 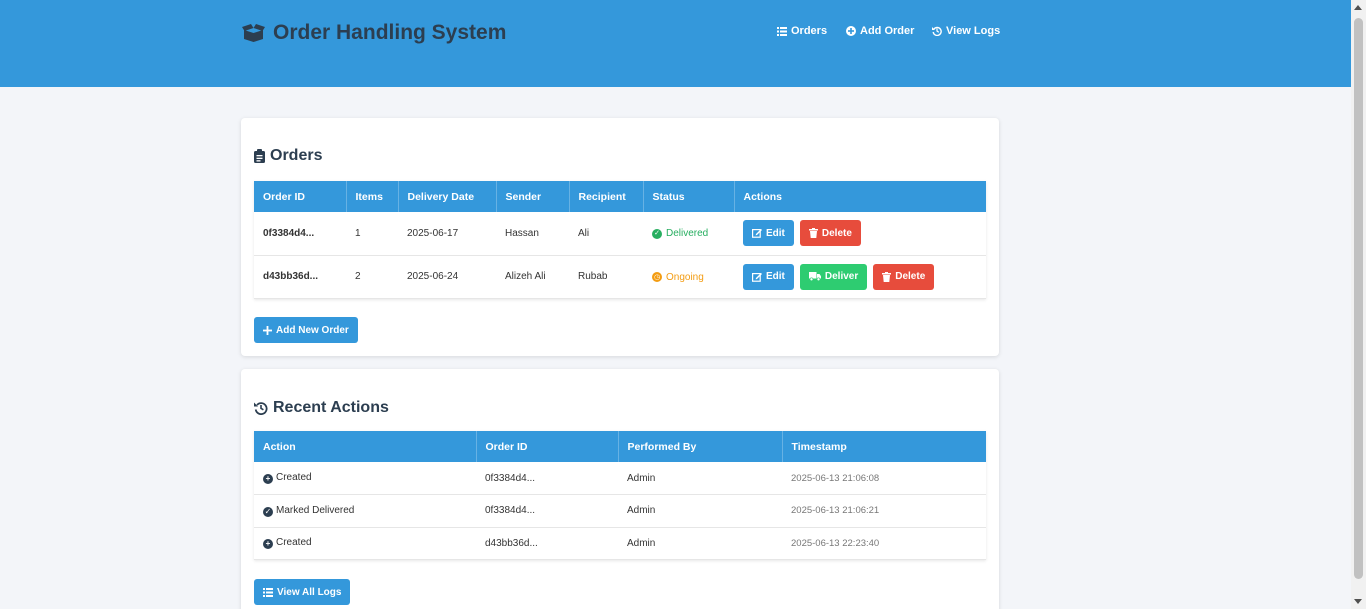 I want to click on status-badge: ◷ Ongoing, so click(x=678, y=277).